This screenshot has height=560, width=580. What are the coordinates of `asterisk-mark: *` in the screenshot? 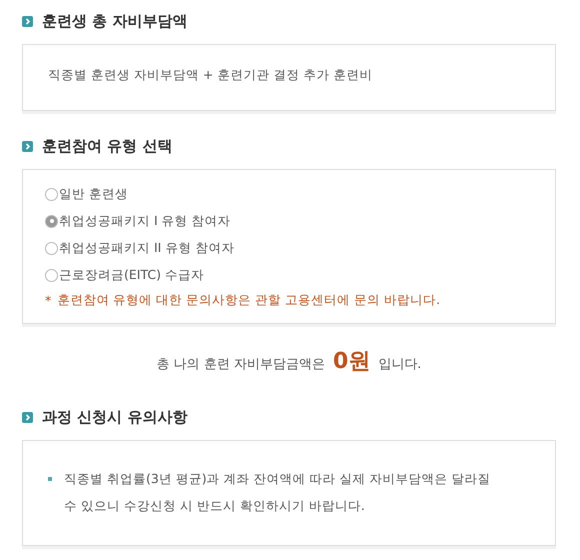 It's located at (48, 300).